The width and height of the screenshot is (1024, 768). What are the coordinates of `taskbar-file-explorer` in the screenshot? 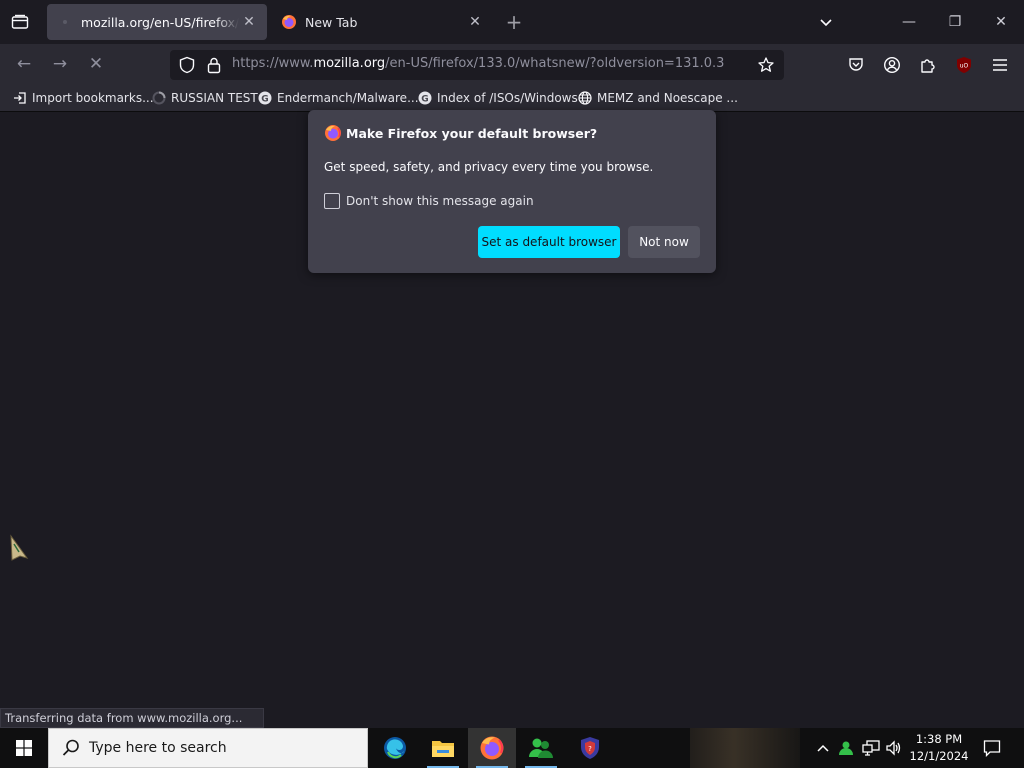 It's located at (443, 748).